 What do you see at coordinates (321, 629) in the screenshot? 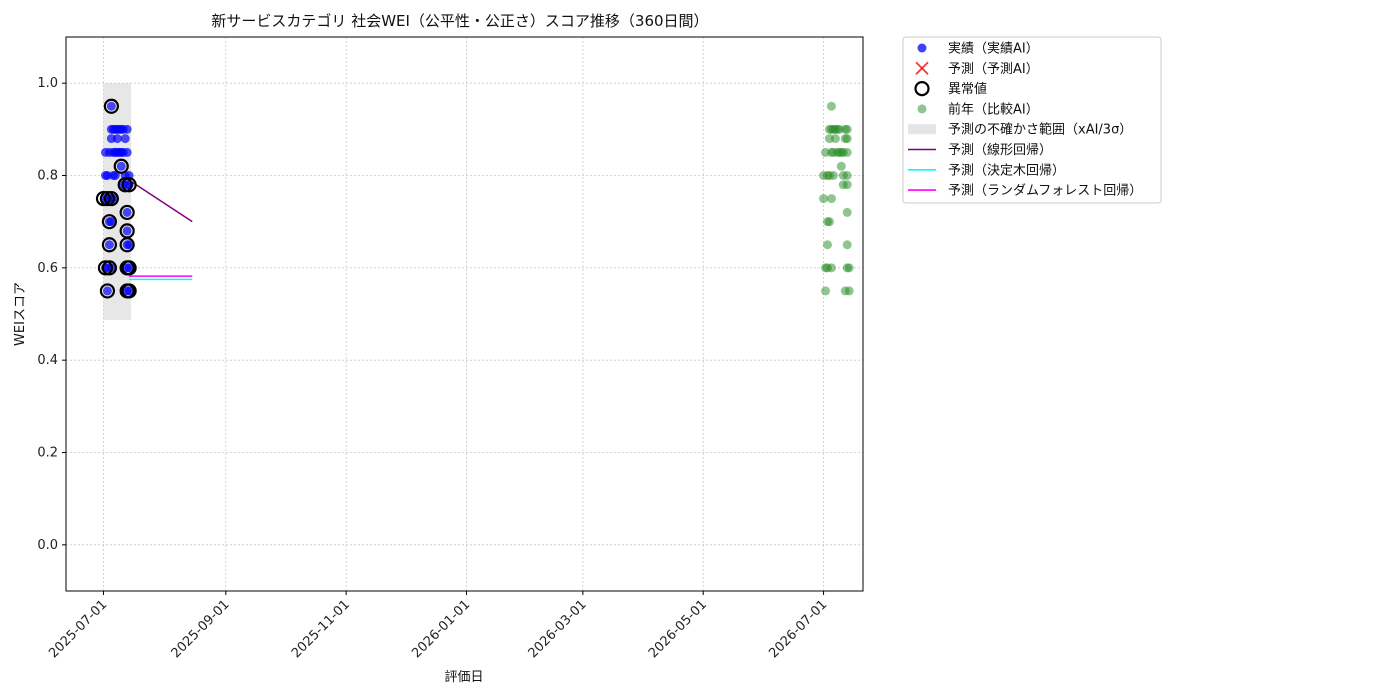
I see `x-tick-label: 2025-11-01` at bounding box center [321, 629].